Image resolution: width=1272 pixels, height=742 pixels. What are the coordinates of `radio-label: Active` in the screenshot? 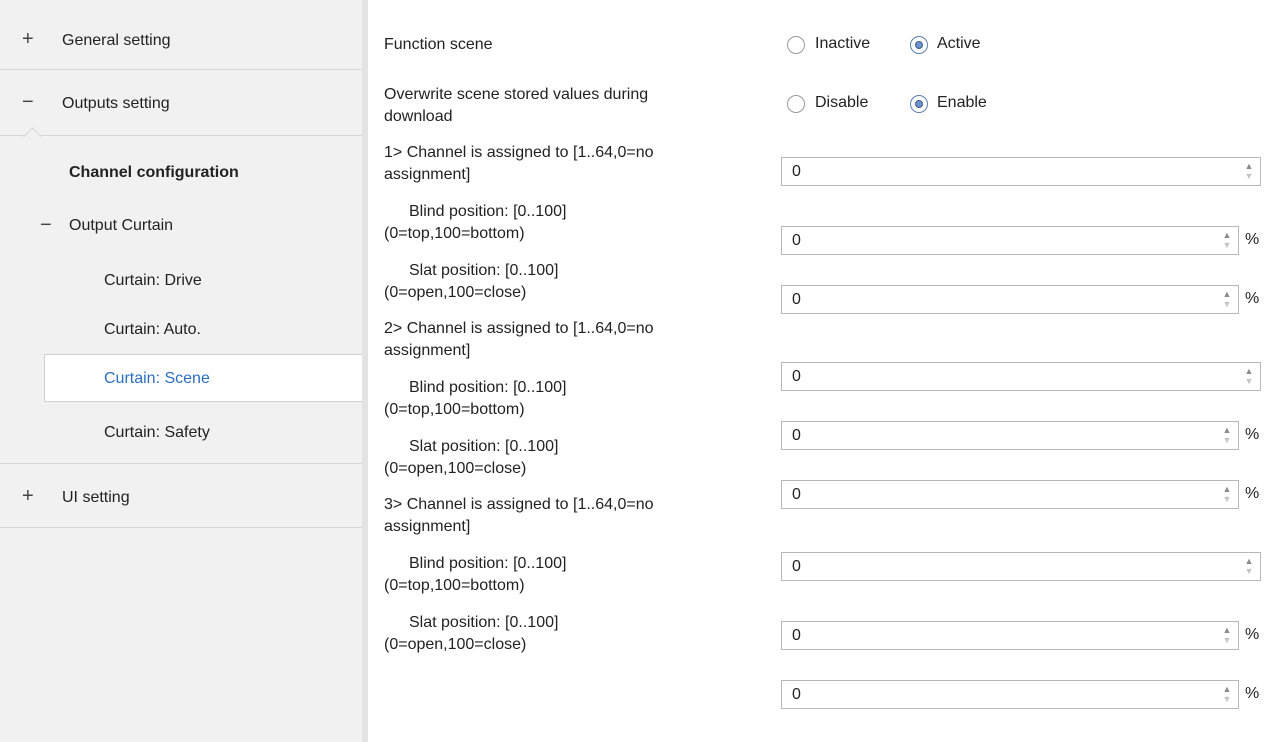 It's located at (959, 43).